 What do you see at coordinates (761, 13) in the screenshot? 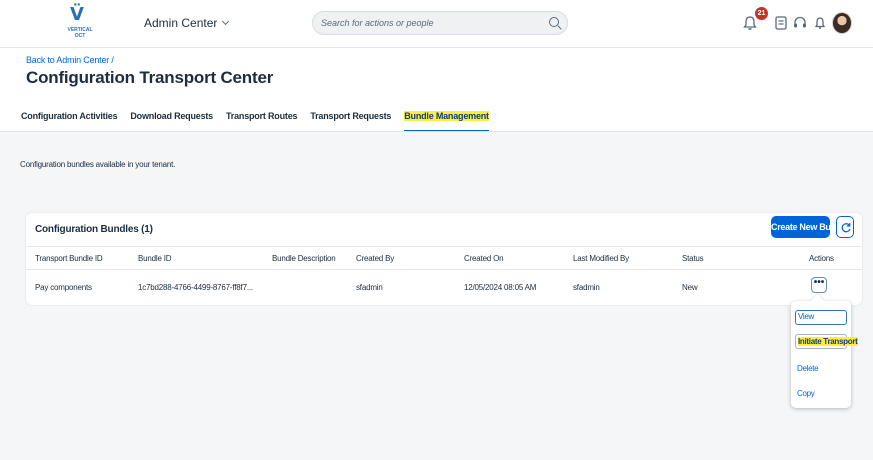
I see `notification-badge: 21` at bounding box center [761, 13].